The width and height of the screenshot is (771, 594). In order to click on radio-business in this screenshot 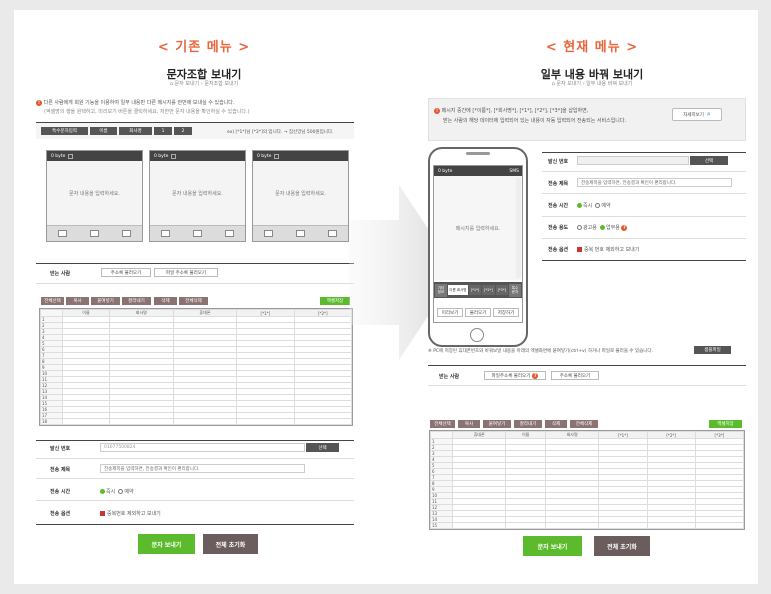, I will do `click(602, 227)`.